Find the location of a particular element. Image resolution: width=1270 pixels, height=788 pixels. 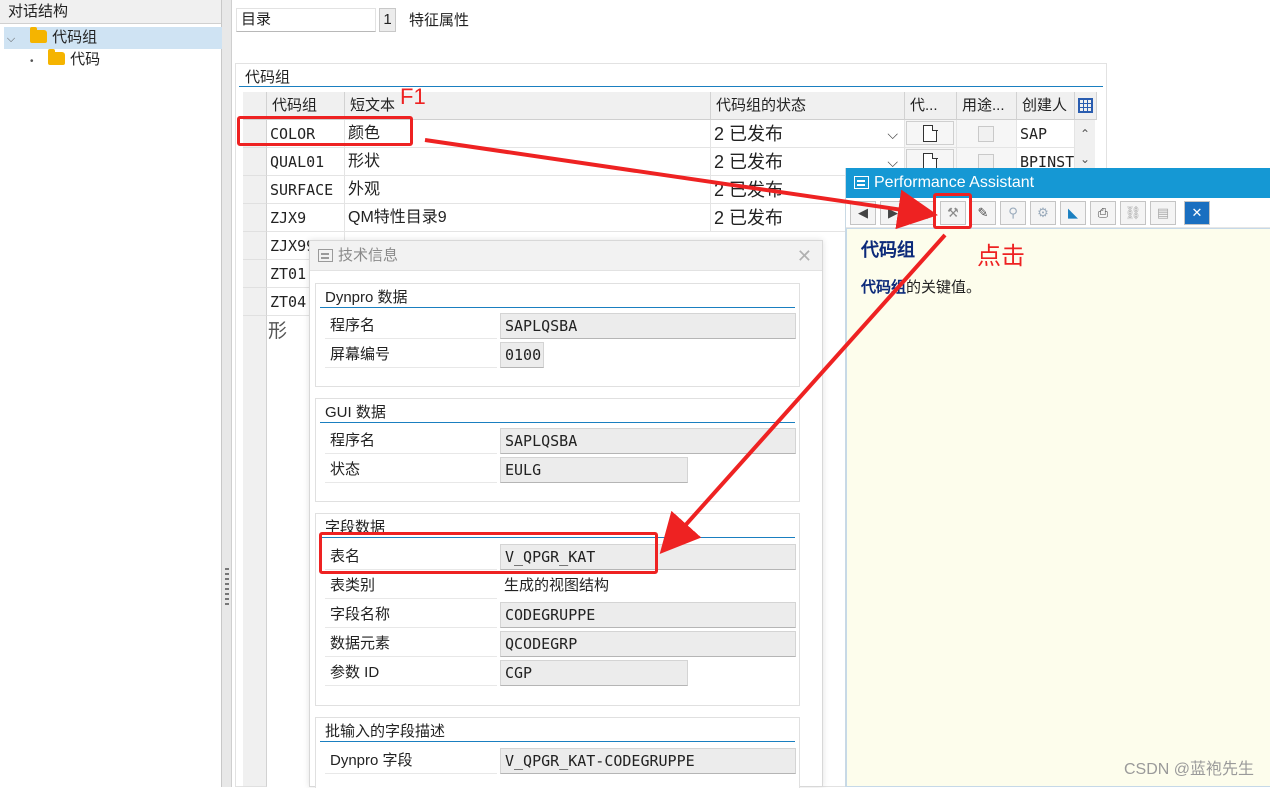

watermark: CSDN @蓝袍先生 is located at coordinates (1189, 767).